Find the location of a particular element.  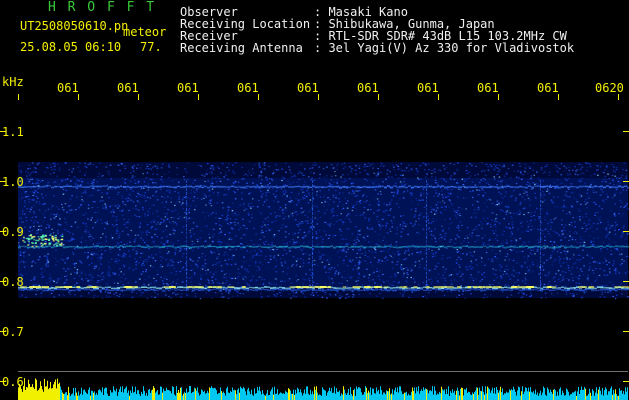

y-tick-0.6: 0.6 is located at coordinates (13, 382).